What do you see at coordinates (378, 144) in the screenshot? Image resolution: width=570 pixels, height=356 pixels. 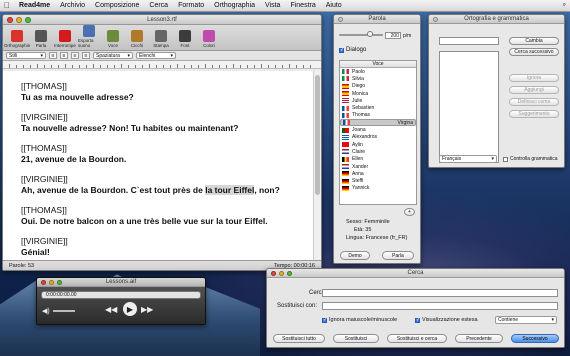 I see `voice-row: Aylin` at bounding box center [378, 144].